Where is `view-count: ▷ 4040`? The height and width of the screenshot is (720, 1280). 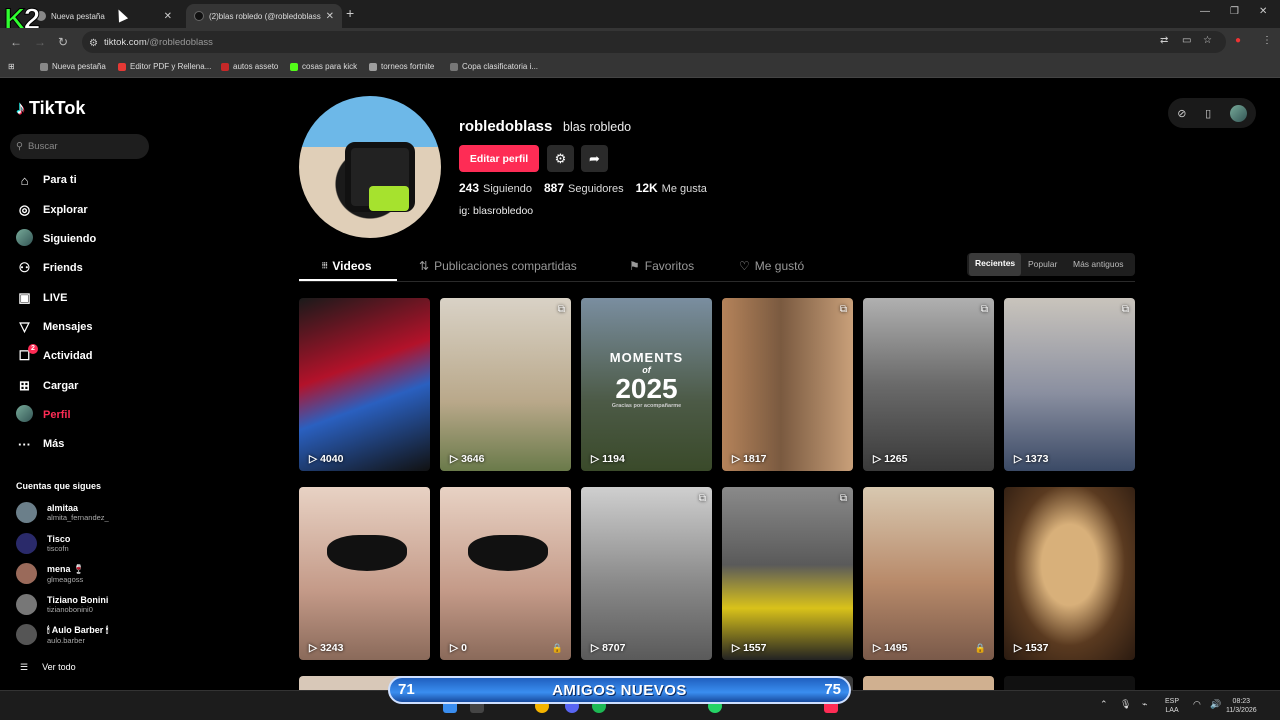 view-count: ▷ 4040 is located at coordinates (326, 459).